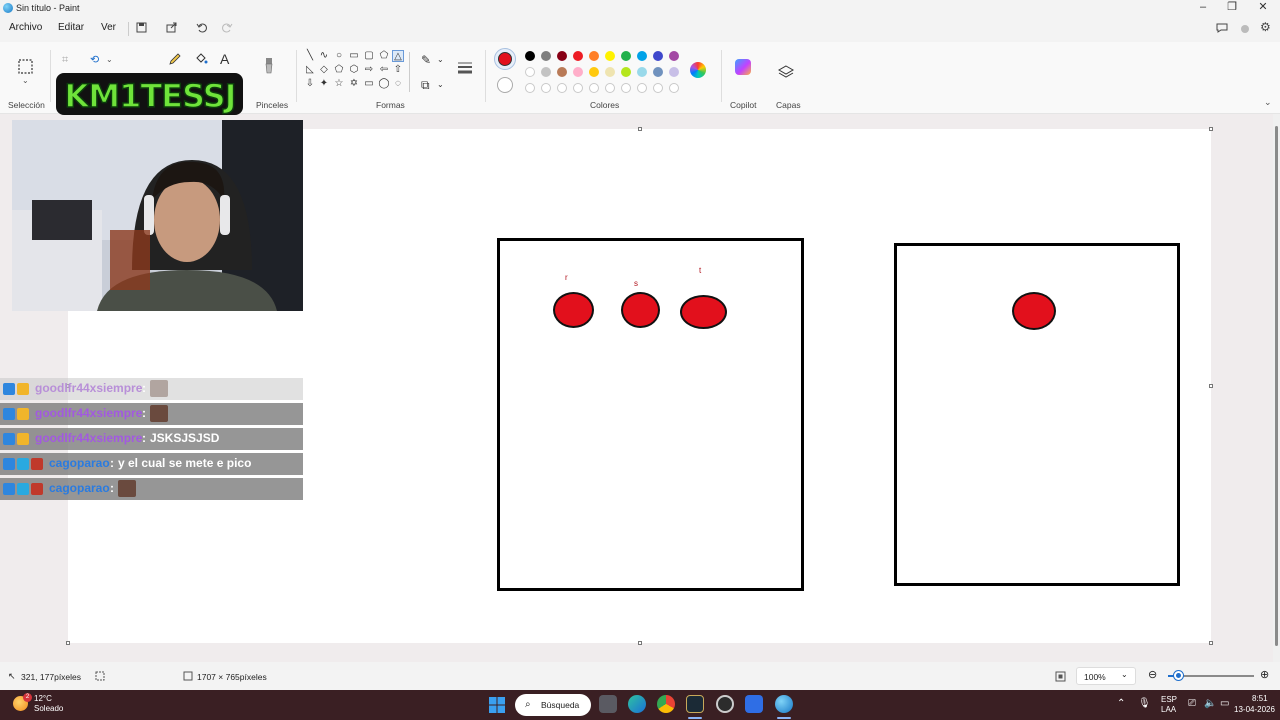 The width and height of the screenshot is (1280, 720). I want to click on resize-handle-top, so click(640, 129).